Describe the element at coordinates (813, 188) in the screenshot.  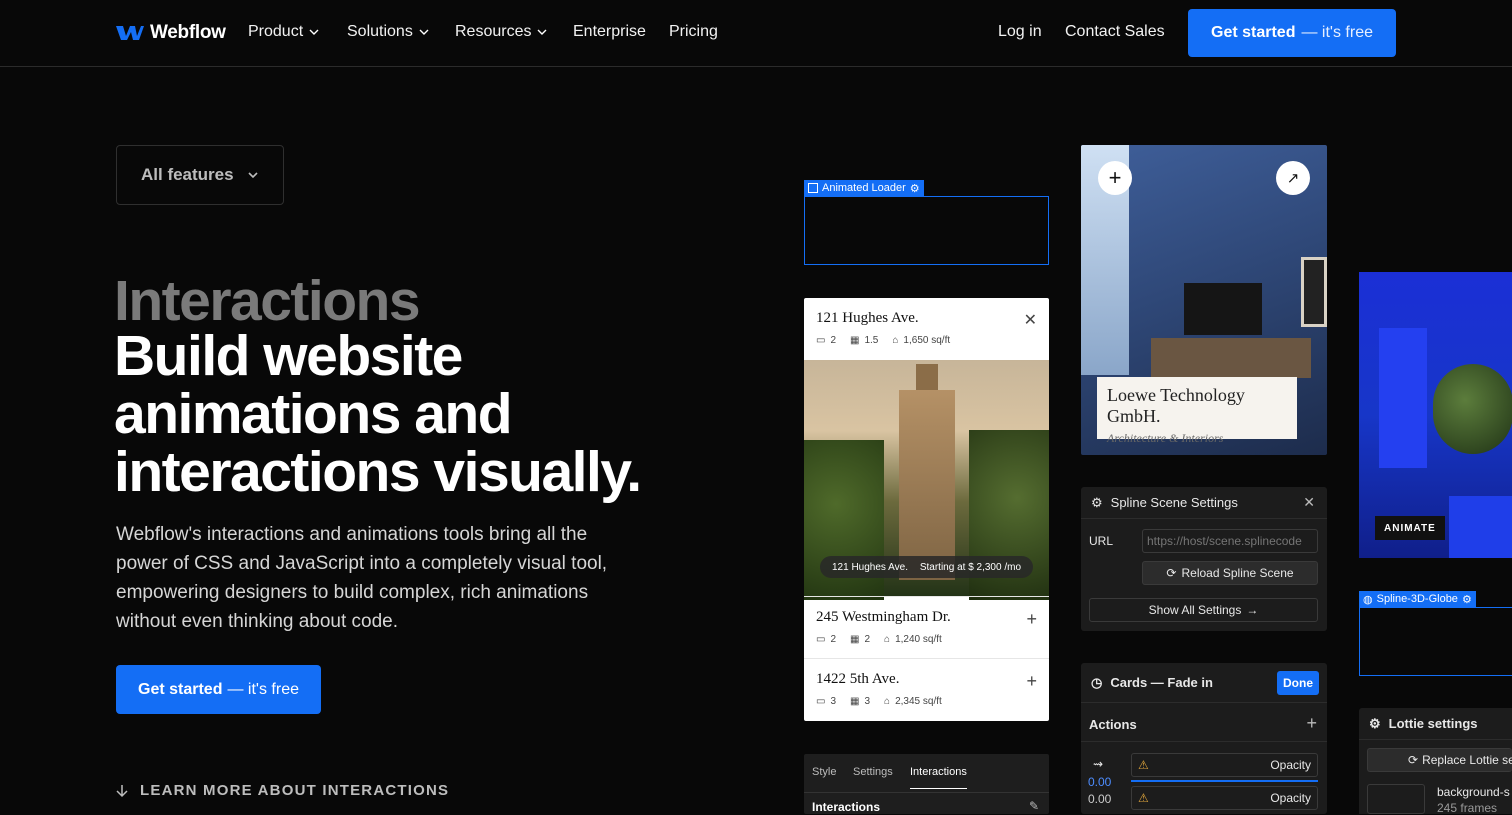
I see `element-square-icon` at that location.